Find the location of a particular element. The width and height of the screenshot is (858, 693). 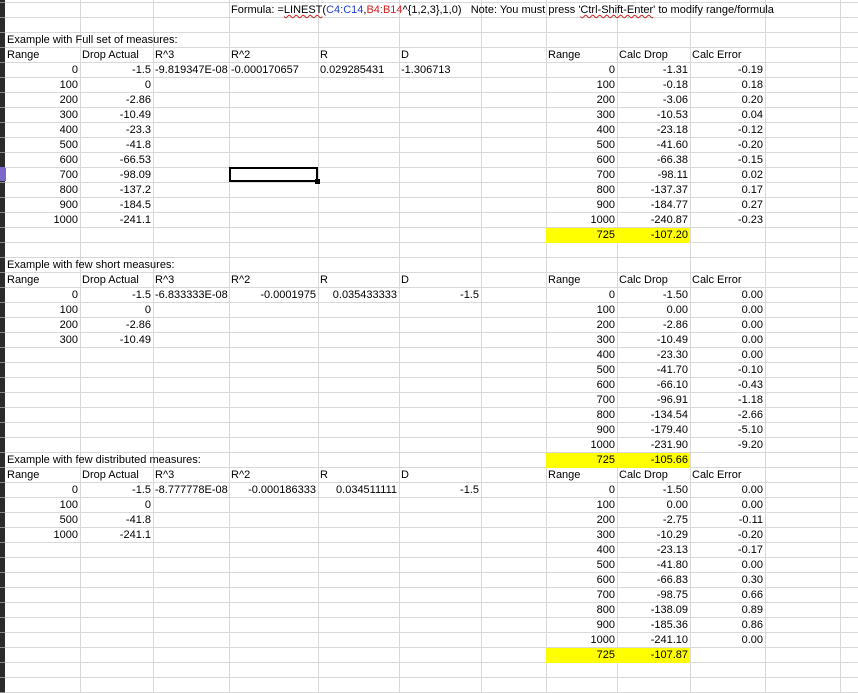

coefficient-cell: -0.000186333 is located at coordinates (273, 490).